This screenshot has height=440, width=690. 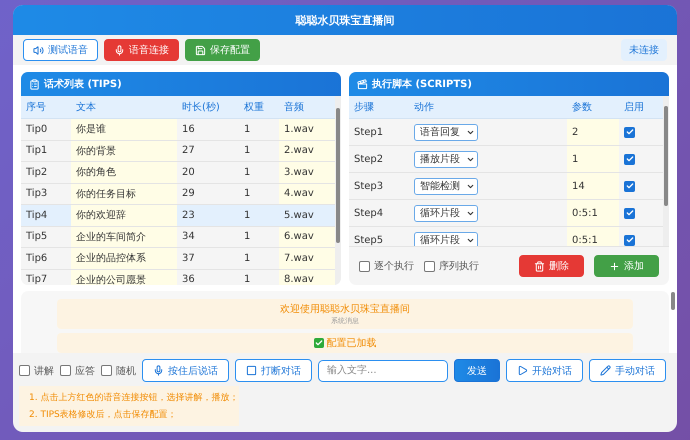 What do you see at coordinates (178, 215) in the screenshot?
I see `tip-row: Tip4 你的欢迎辞 23 1 5.wav` at bounding box center [178, 215].